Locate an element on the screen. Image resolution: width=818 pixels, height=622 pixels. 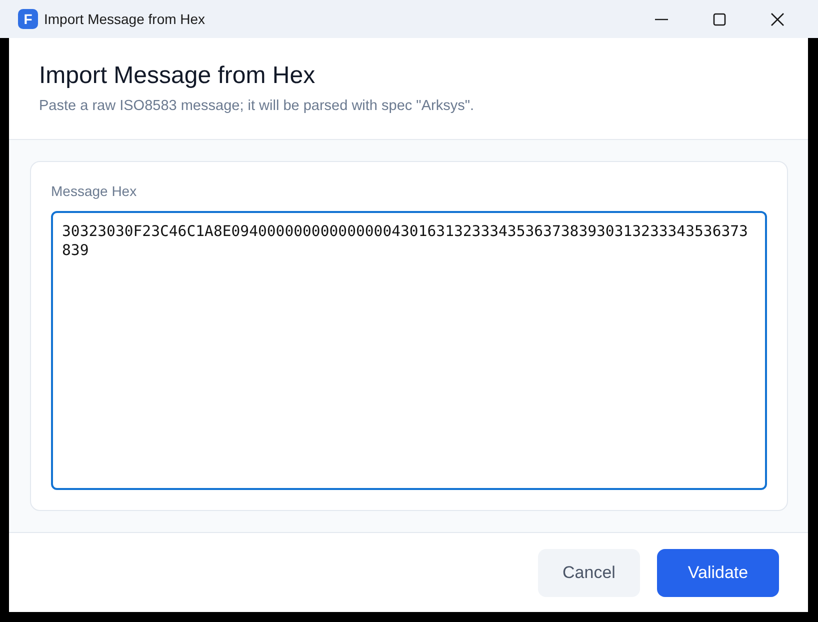
maximize-icon is located at coordinates (719, 19).